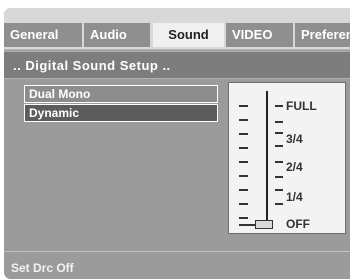 This screenshot has height=279, width=350. I want to click on option-dual-mono: Dual Mono, so click(121, 94).